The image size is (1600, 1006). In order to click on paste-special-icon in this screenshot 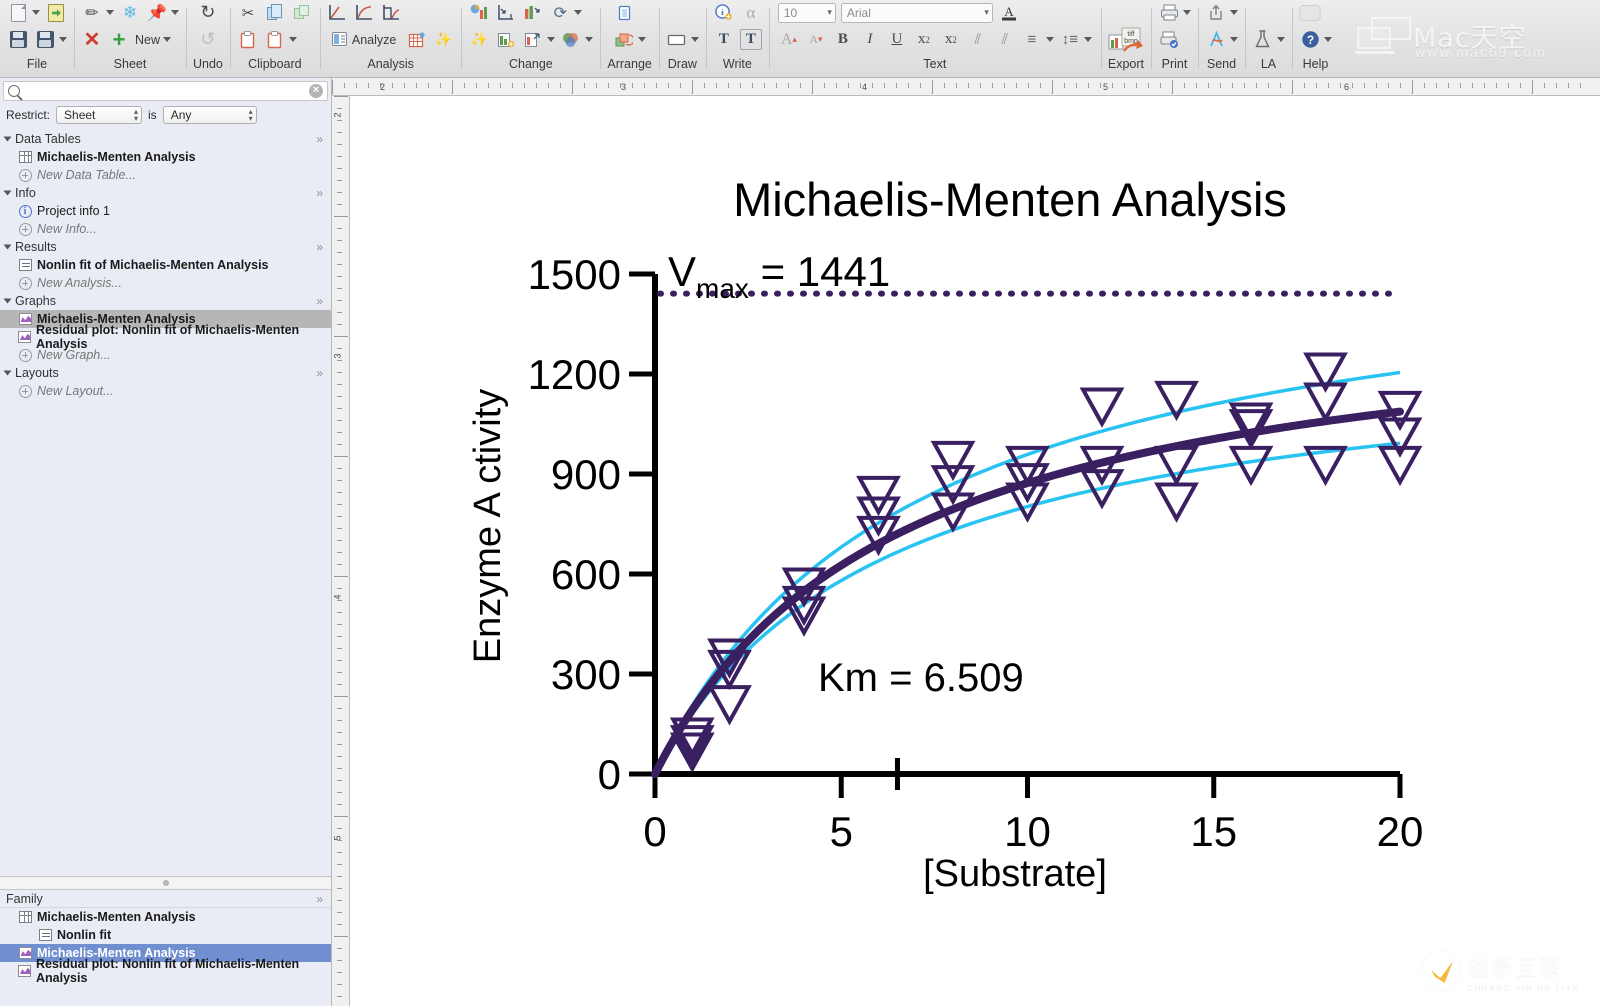, I will do `click(275, 39)`.